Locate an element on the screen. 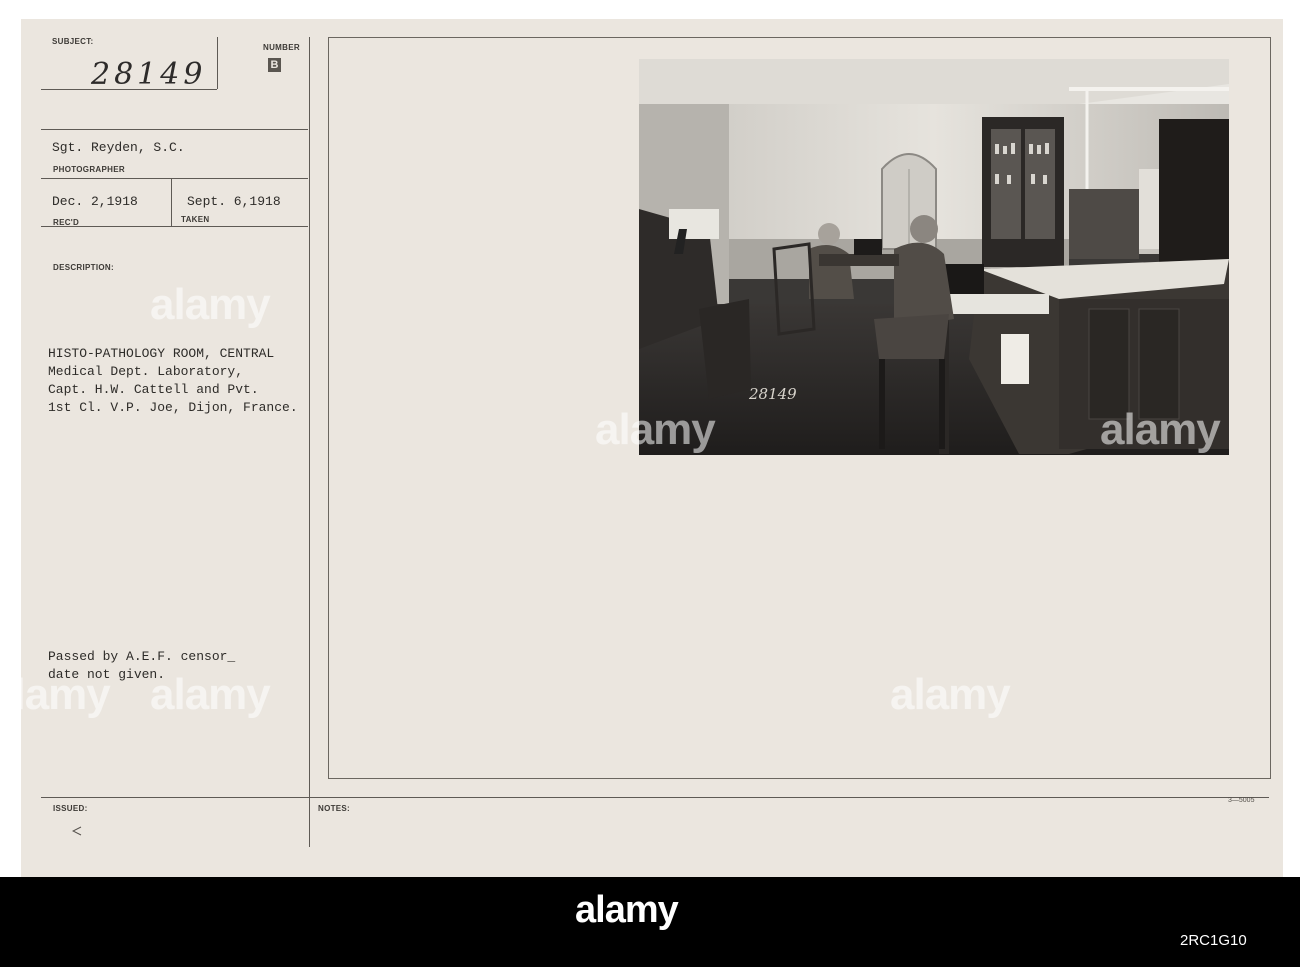  image-id: 2RC1G10 is located at coordinates (1213, 940).